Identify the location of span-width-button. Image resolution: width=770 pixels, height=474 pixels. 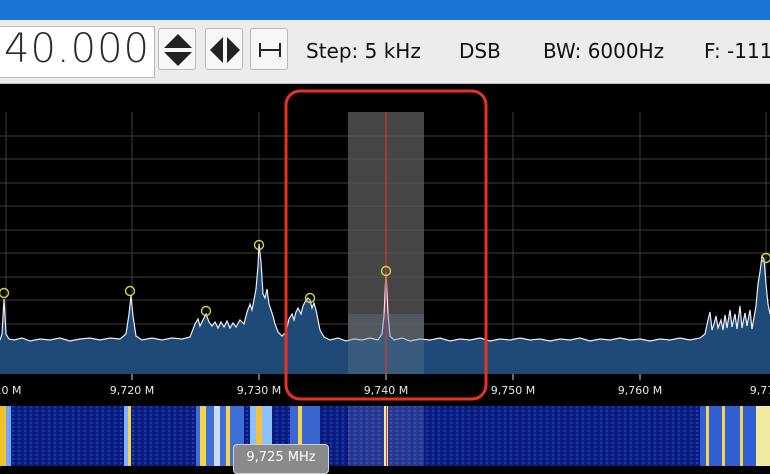
(269, 49).